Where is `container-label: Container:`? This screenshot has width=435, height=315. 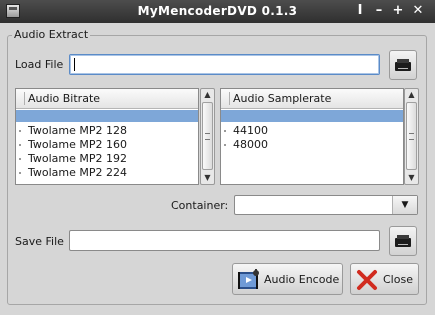
container-label: Container: is located at coordinates (200, 205).